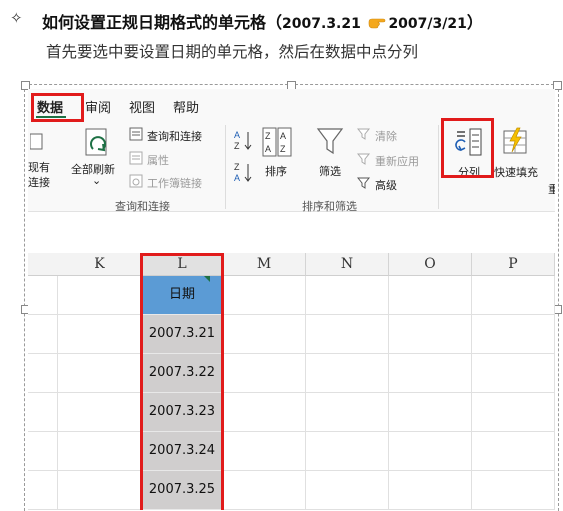 This screenshot has height=511, width=563. What do you see at coordinates (136, 158) in the screenshot?
I see `properties-icon` at bounding box center [136, 158].